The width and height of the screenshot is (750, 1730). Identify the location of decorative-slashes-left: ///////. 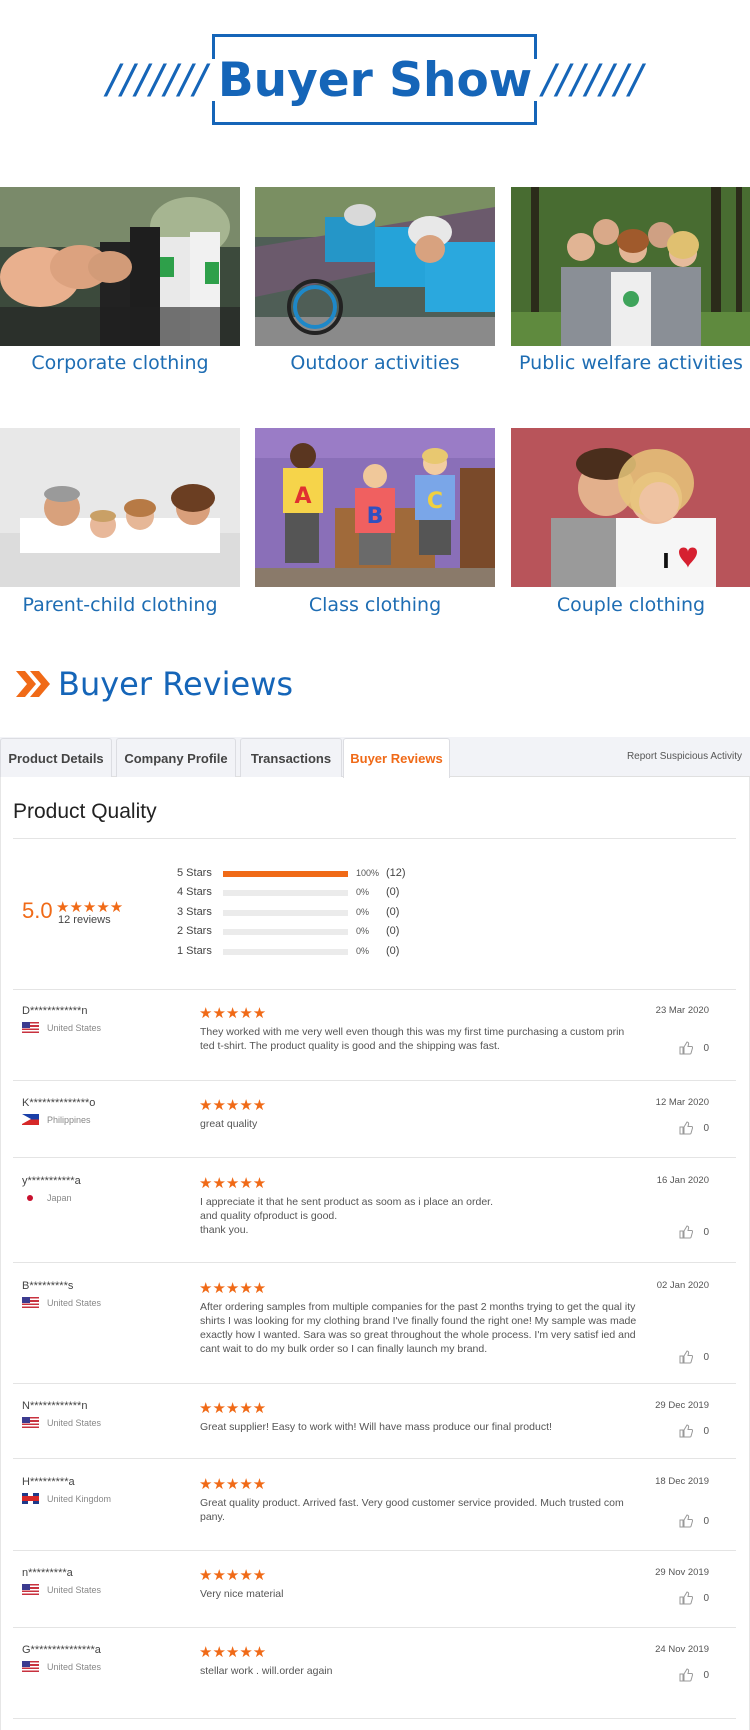
(157, 80).